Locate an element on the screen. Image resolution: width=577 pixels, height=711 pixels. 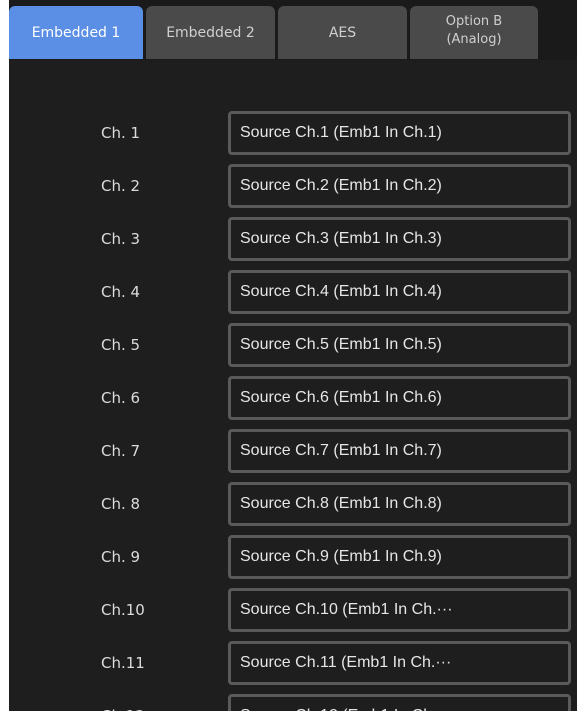
channel-row: Ch. 7 Source Ch.7 (Emb1 In Ch.7) is located at coordinates (293, 451).